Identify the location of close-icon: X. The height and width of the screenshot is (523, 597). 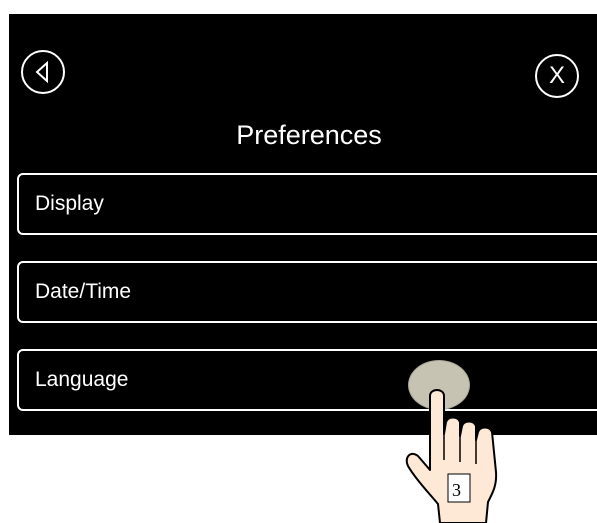
(556, 75).